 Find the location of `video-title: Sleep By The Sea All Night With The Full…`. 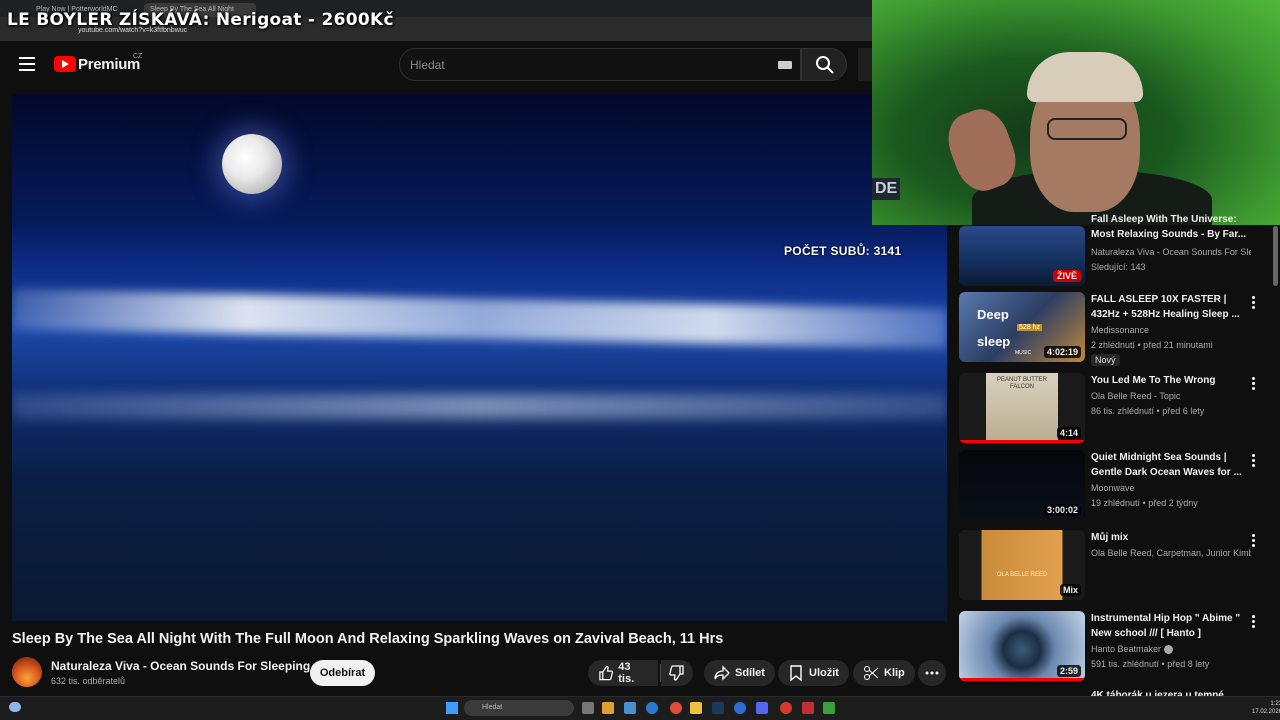

video-title: Sleep By The Sea All Night With The Full… is located at coordinates (368, 639).